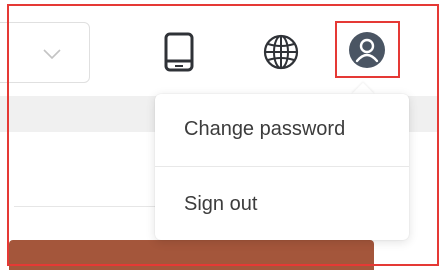 Image resolution: width=439 pixels, height=270 pixels. What do you see at coordinates (282, 129) in the screenshot?
I see `change-password-menu-item: Change password` at bounding box center [282, 129].